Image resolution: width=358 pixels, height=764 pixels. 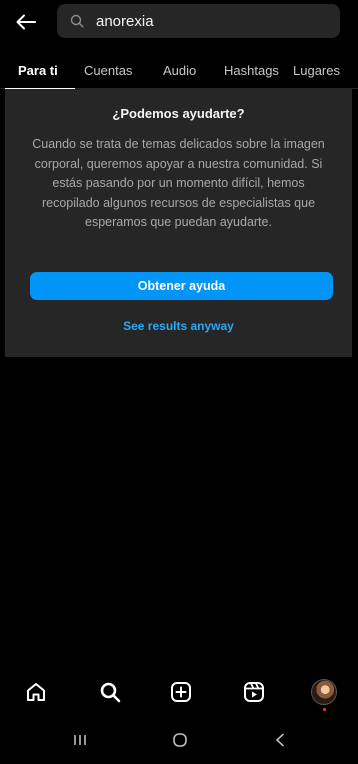 I want to click on search-input: anorexia, so click(x=198, y=21).